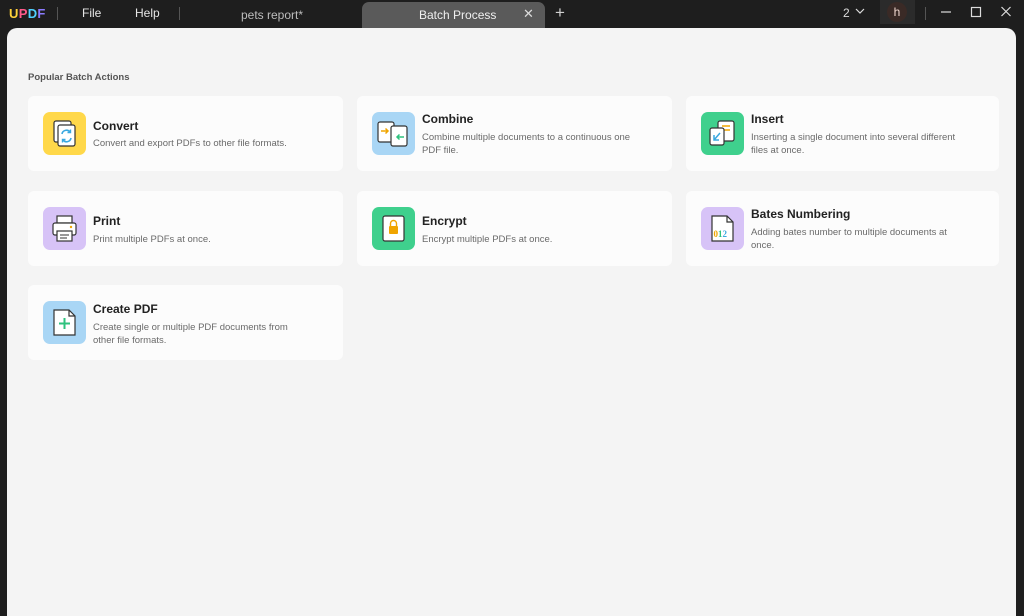 Image resolution: width=1024 pixels, height=616 pixels. I want to click on add-tab-button: +, so click(560, 13).